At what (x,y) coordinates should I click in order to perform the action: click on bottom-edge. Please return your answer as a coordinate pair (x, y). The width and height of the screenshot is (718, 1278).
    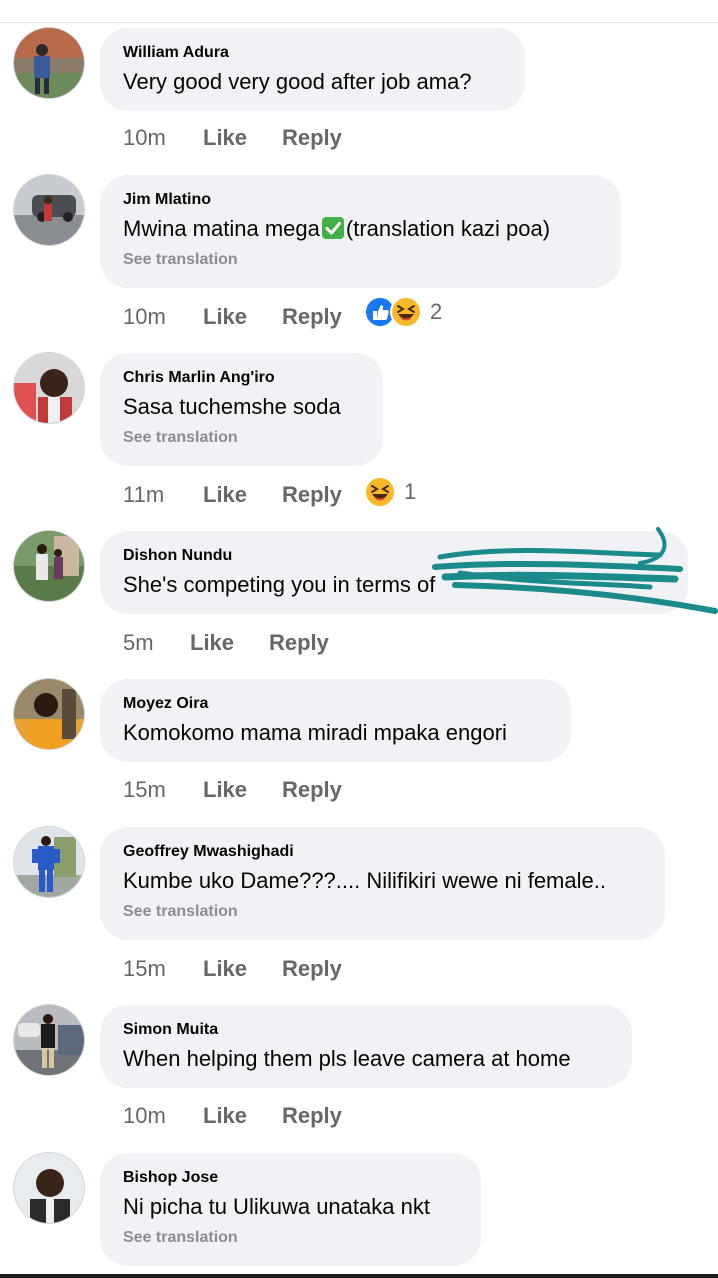
    Looking at the image, I should click on (359, 1276).